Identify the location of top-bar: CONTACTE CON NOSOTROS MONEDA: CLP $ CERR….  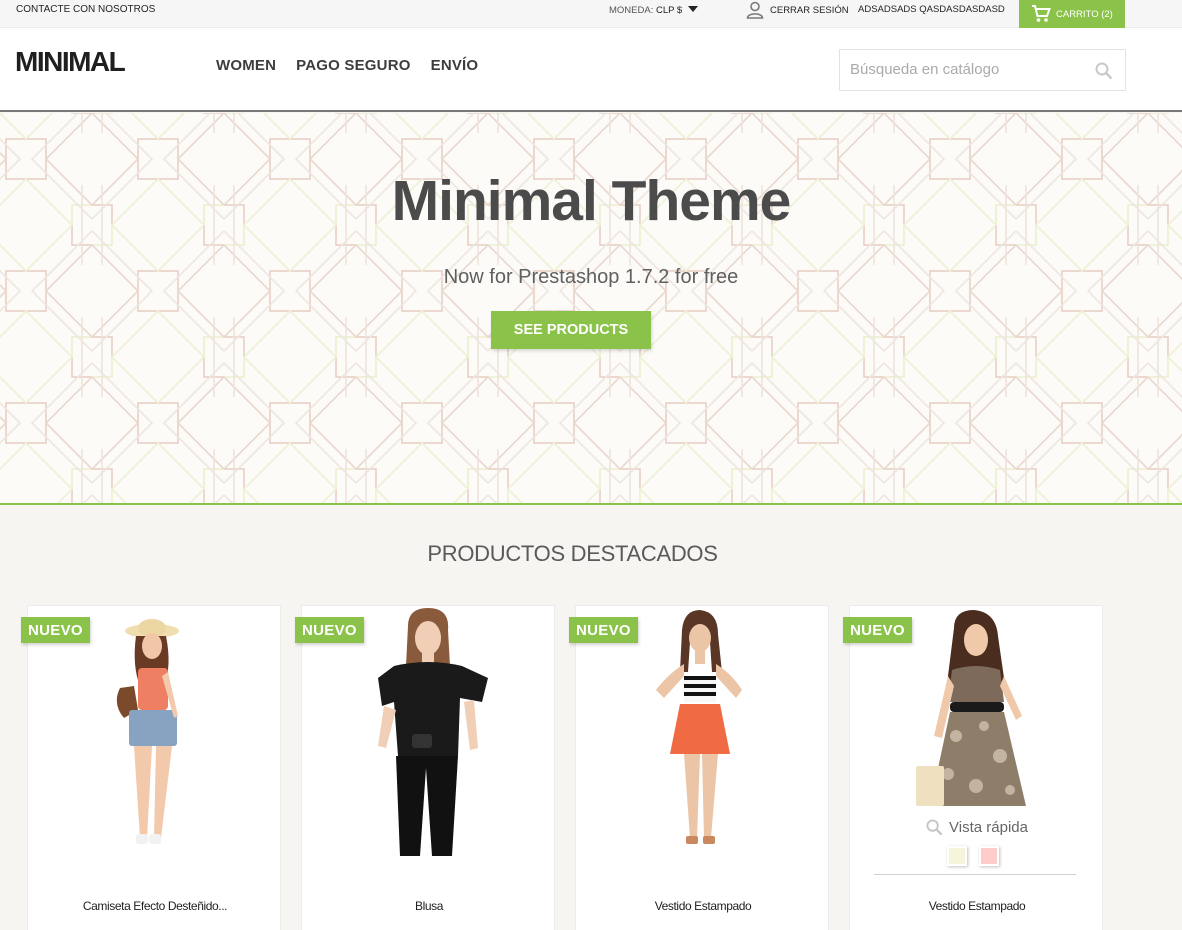
(591, 14).